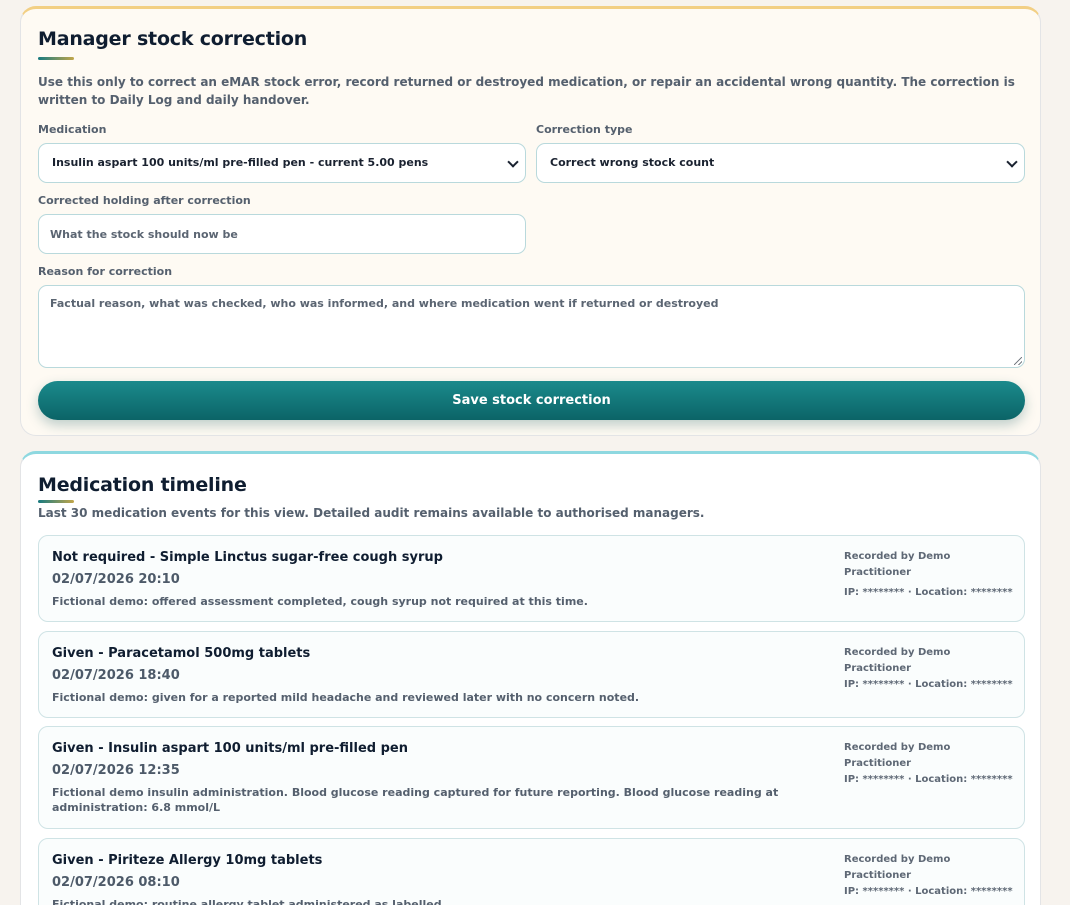  I want to click on event-datetime: 02/07/2026 12:35, so click(116, 770).